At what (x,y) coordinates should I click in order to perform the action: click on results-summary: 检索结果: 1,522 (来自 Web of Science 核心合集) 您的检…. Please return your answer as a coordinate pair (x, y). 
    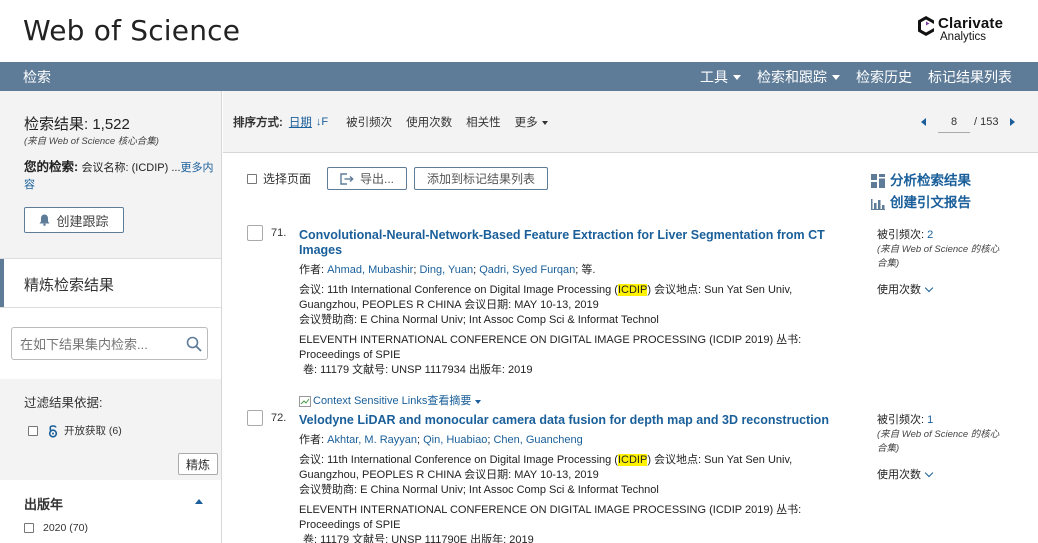
    Looking at the image, I should click on (110, 174).